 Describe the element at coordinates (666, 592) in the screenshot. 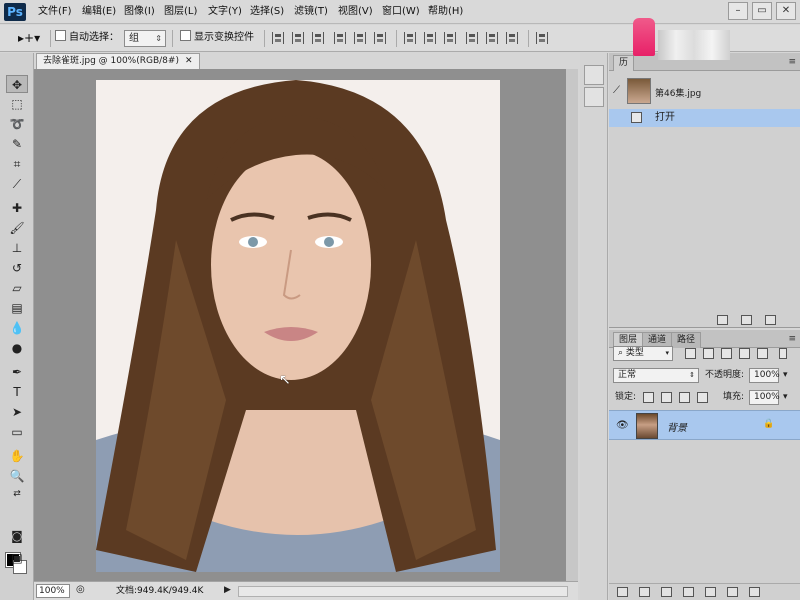

I see `add-mask-icon` at that location.